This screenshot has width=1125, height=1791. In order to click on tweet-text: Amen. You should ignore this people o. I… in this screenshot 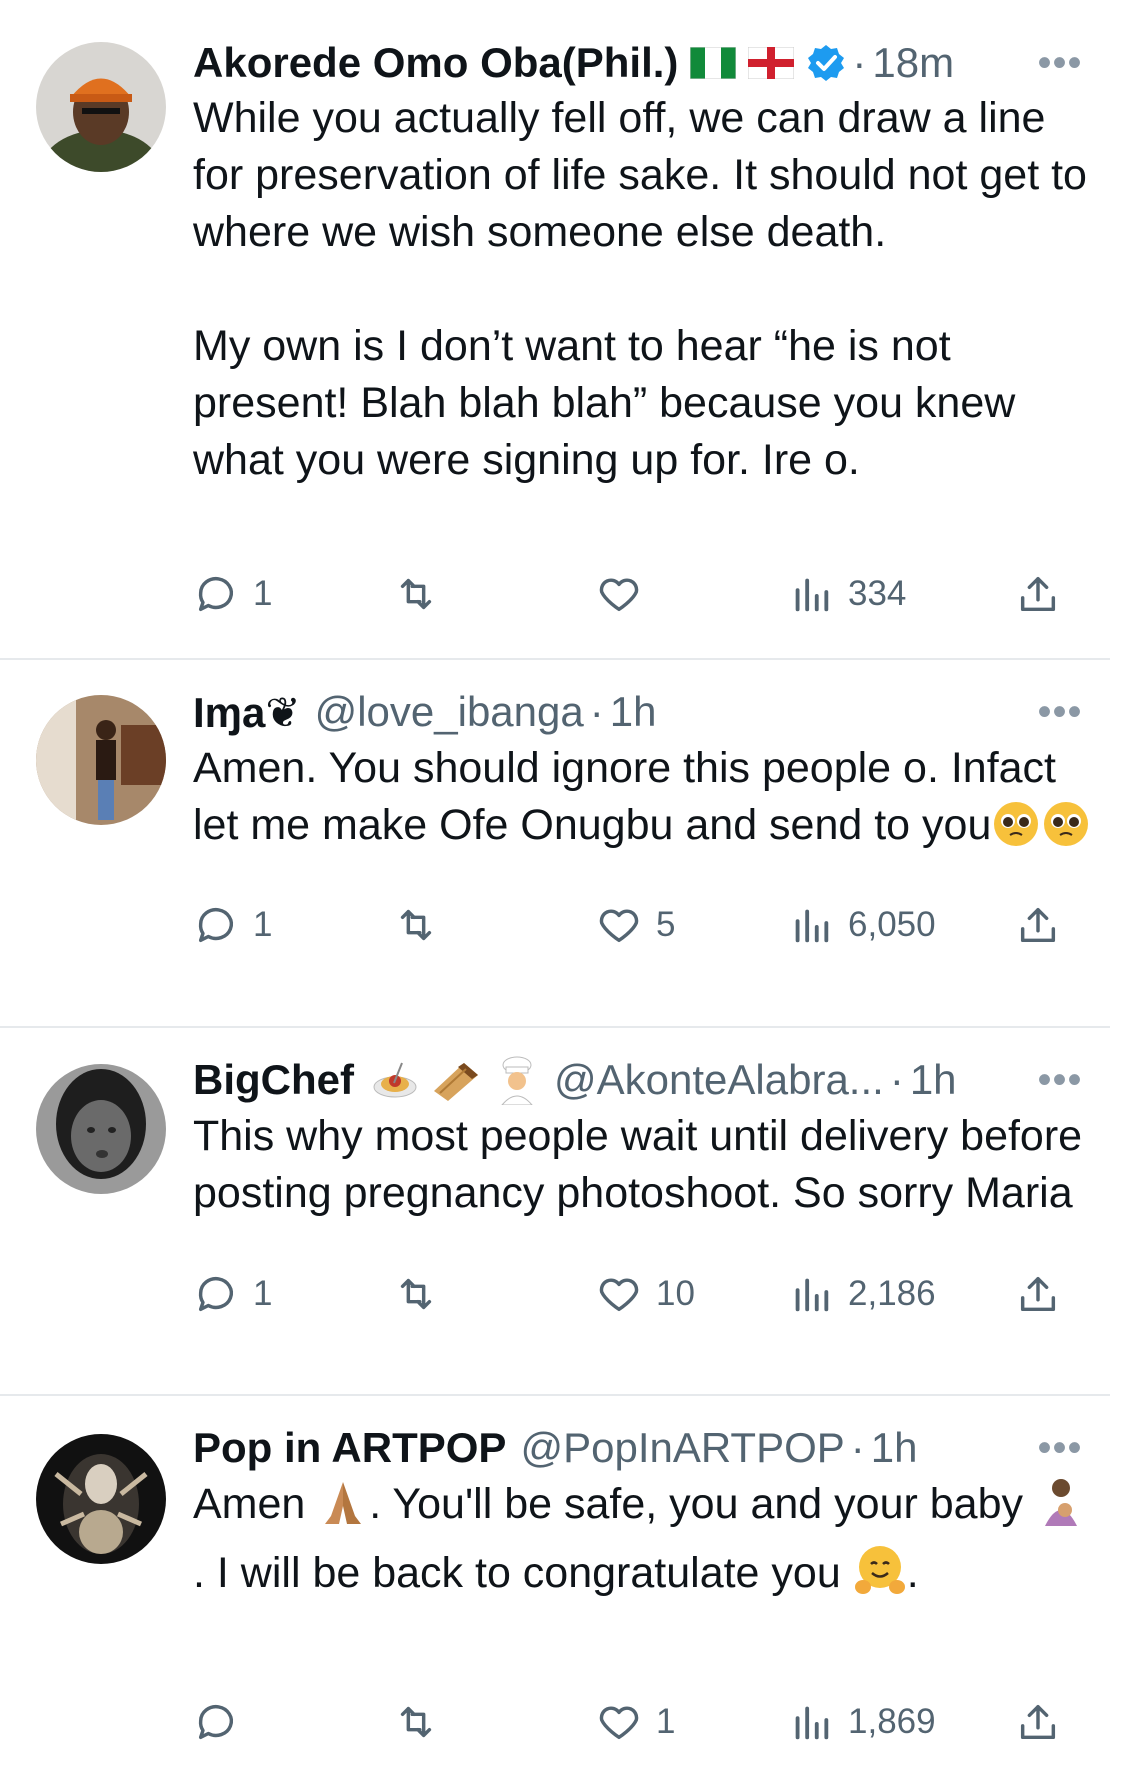, I will do `click(643, 802)`.